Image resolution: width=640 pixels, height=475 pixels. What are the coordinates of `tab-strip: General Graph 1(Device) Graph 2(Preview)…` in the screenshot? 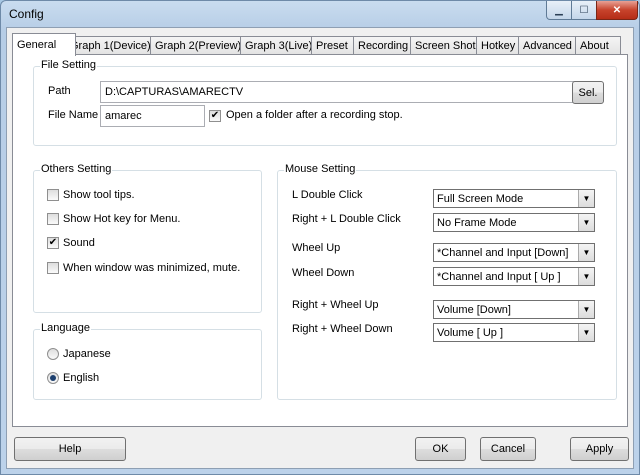 It's located at (320, 44).